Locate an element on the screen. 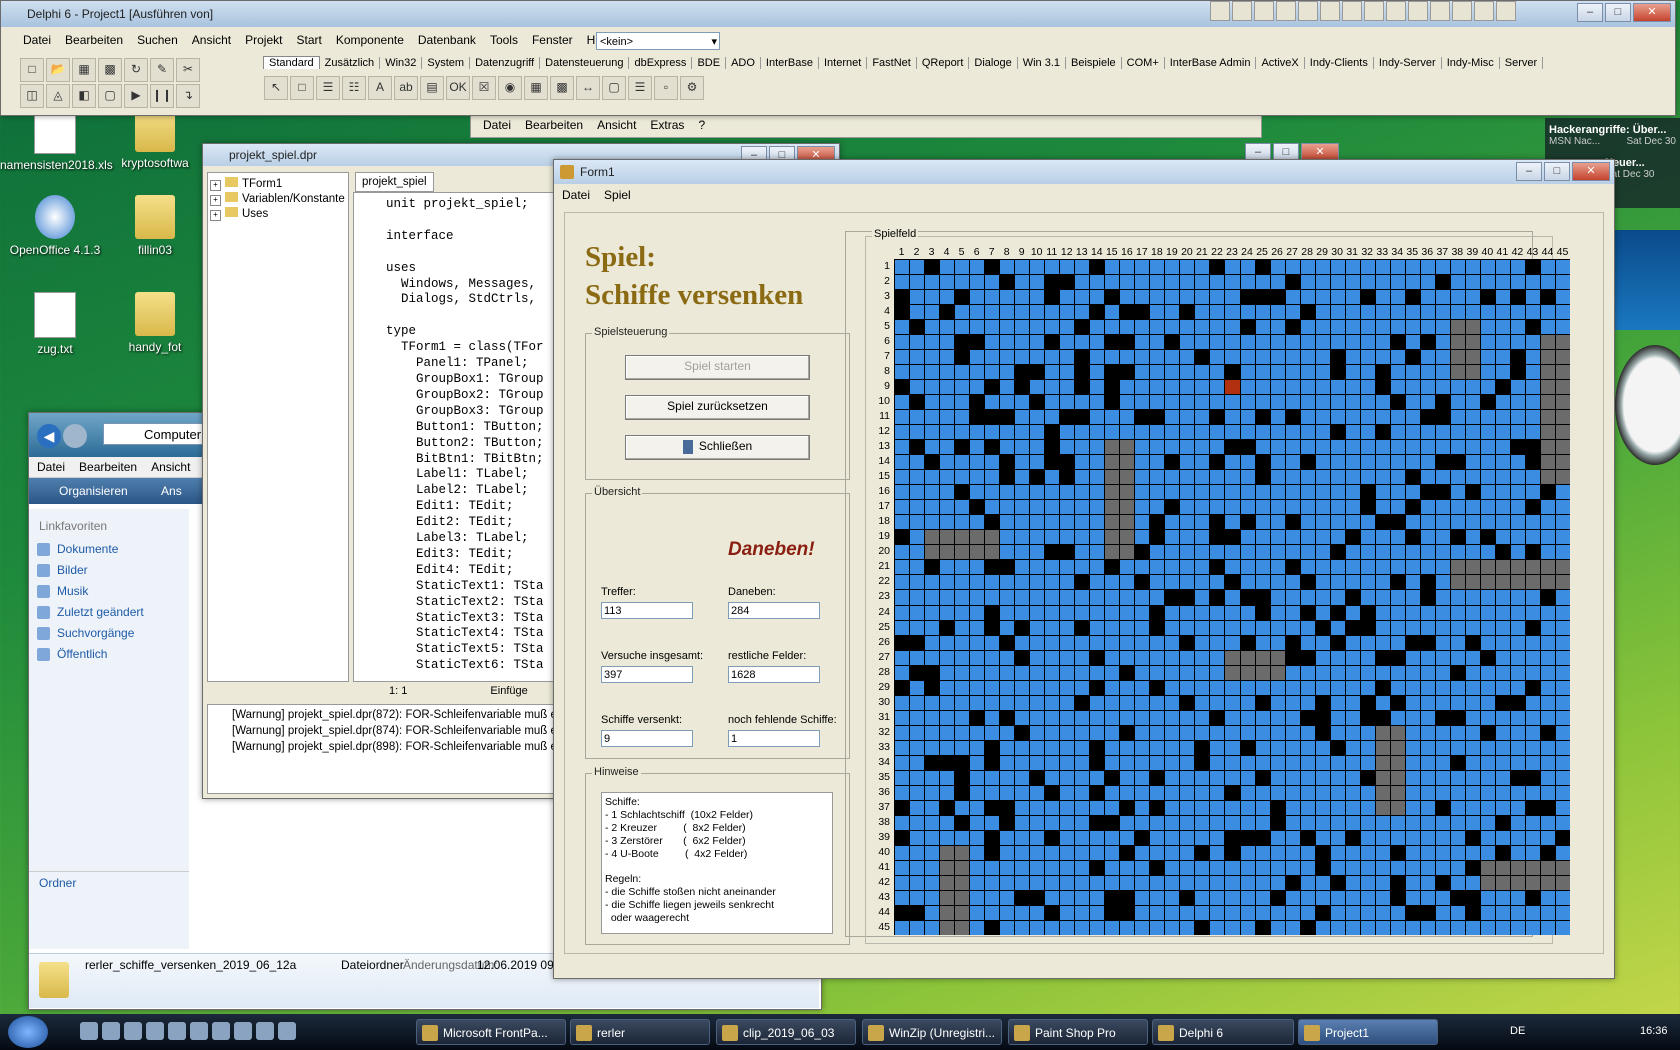 This screenshot has height=1050, width=1680. remove-file-icon: ✂ is located at coordinates (188, 70).